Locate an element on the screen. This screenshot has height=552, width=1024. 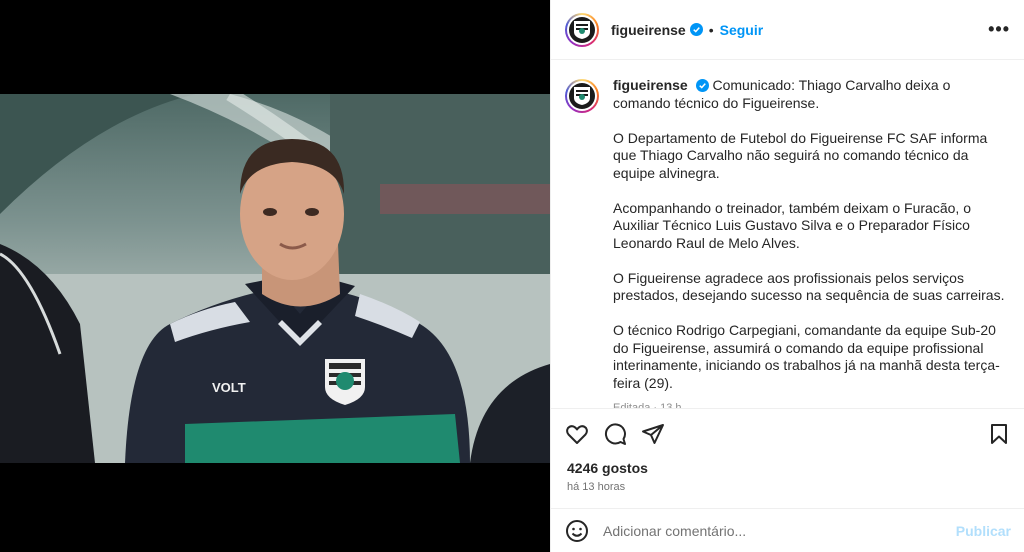
like-heart-icon is located at coordinates (577, 434).